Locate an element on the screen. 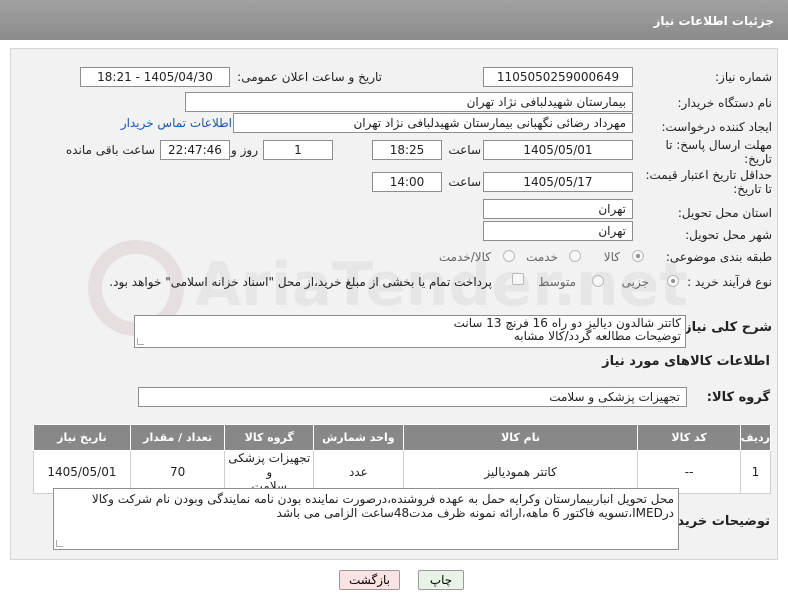  col-name: نام کالا is located at coordinates (520, 437).